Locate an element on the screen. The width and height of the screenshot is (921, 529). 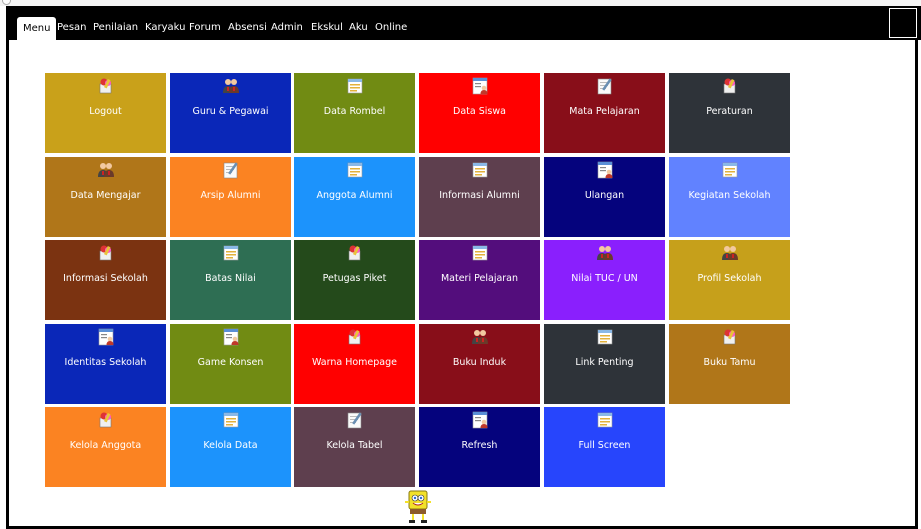
menu-tile-ulangan: Ulangan is located at coordinates (604, 197).